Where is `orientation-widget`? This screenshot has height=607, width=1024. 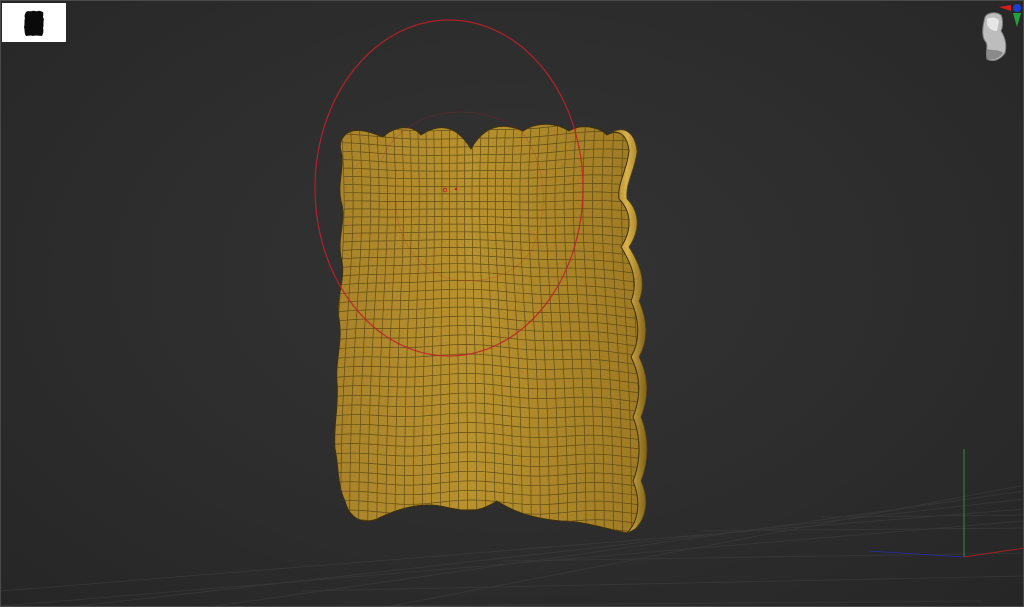
orientation-widget is located at coordinates (999, 36).